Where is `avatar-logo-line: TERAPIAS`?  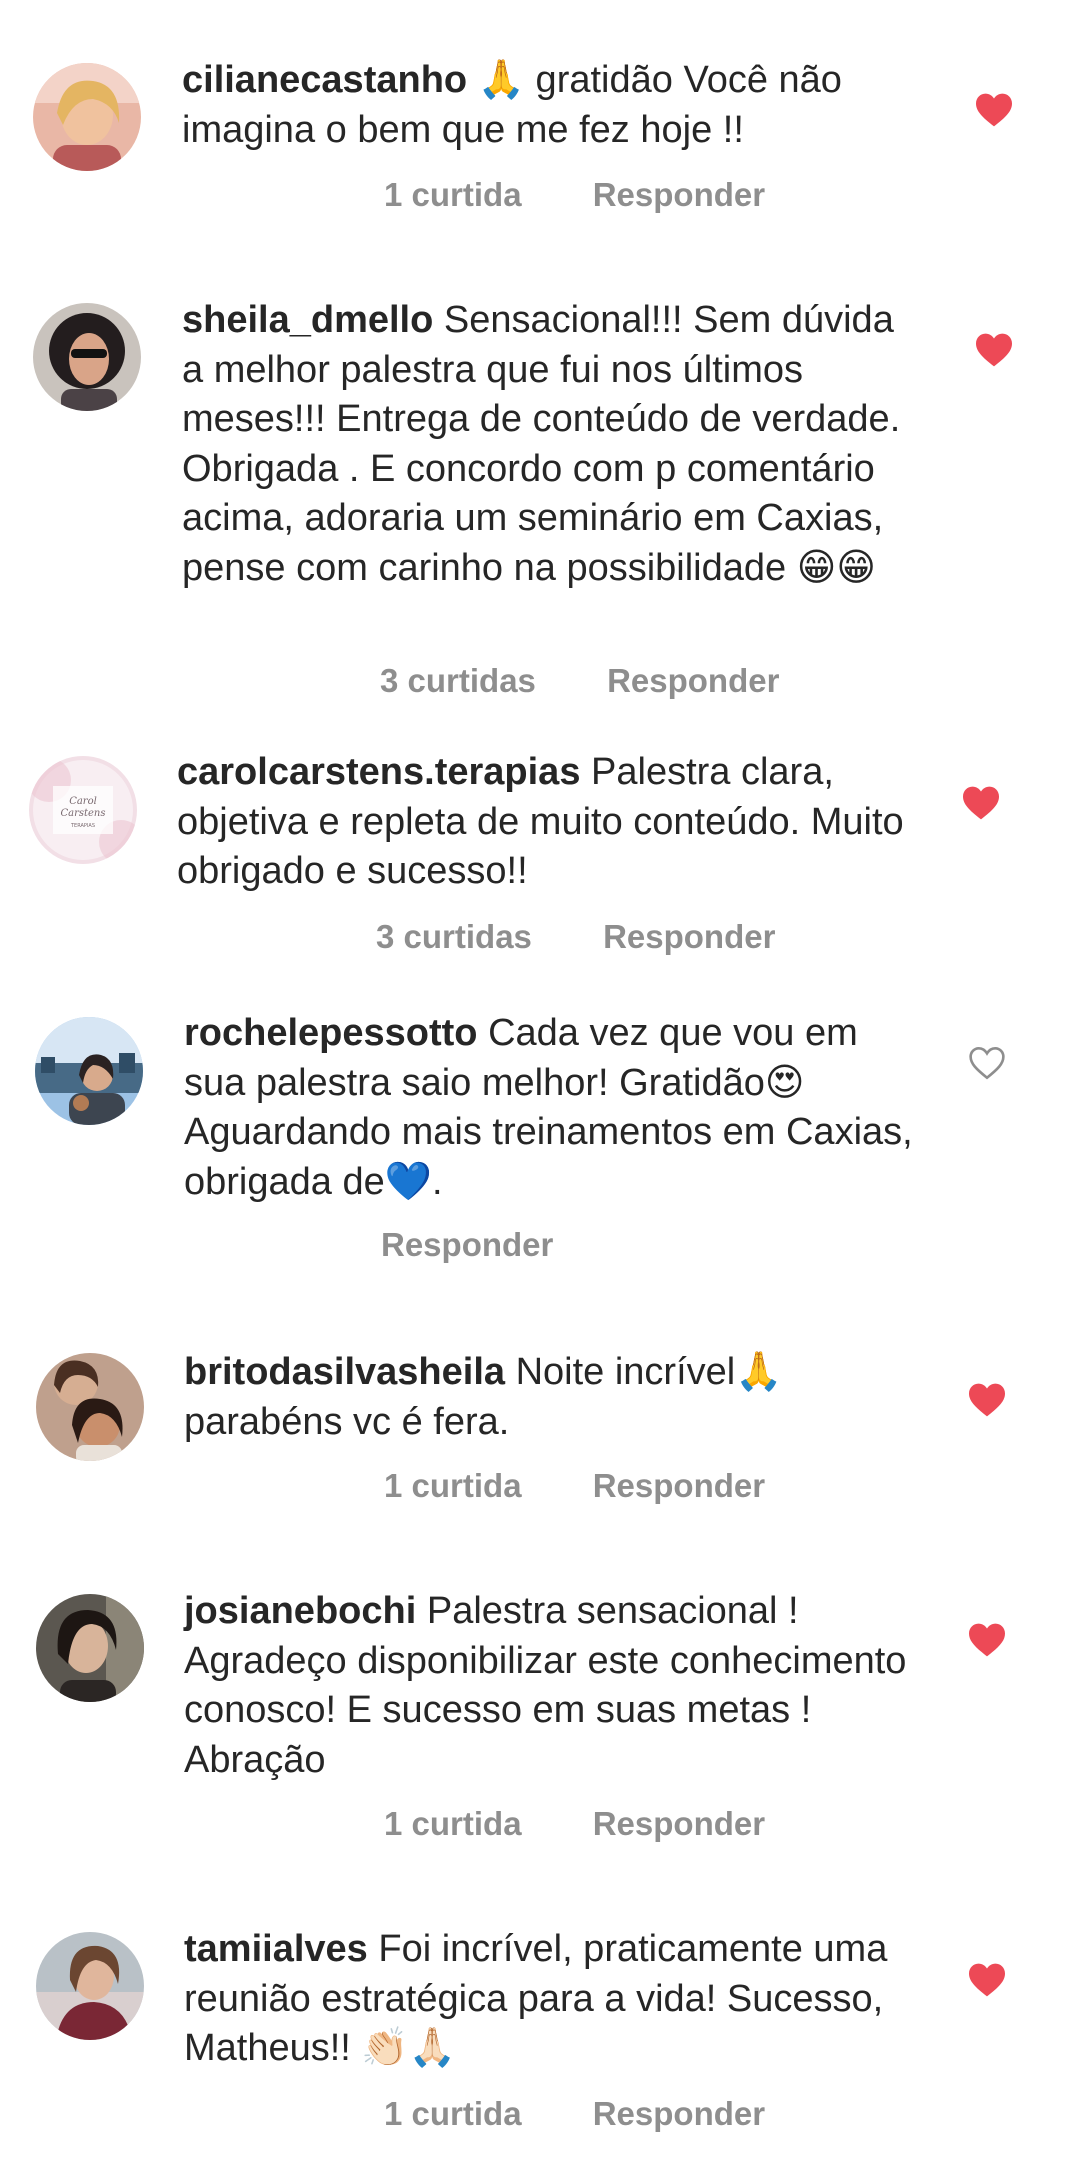
avatar-logo-line: TERAPIAS is located at coordinates (82, 826).